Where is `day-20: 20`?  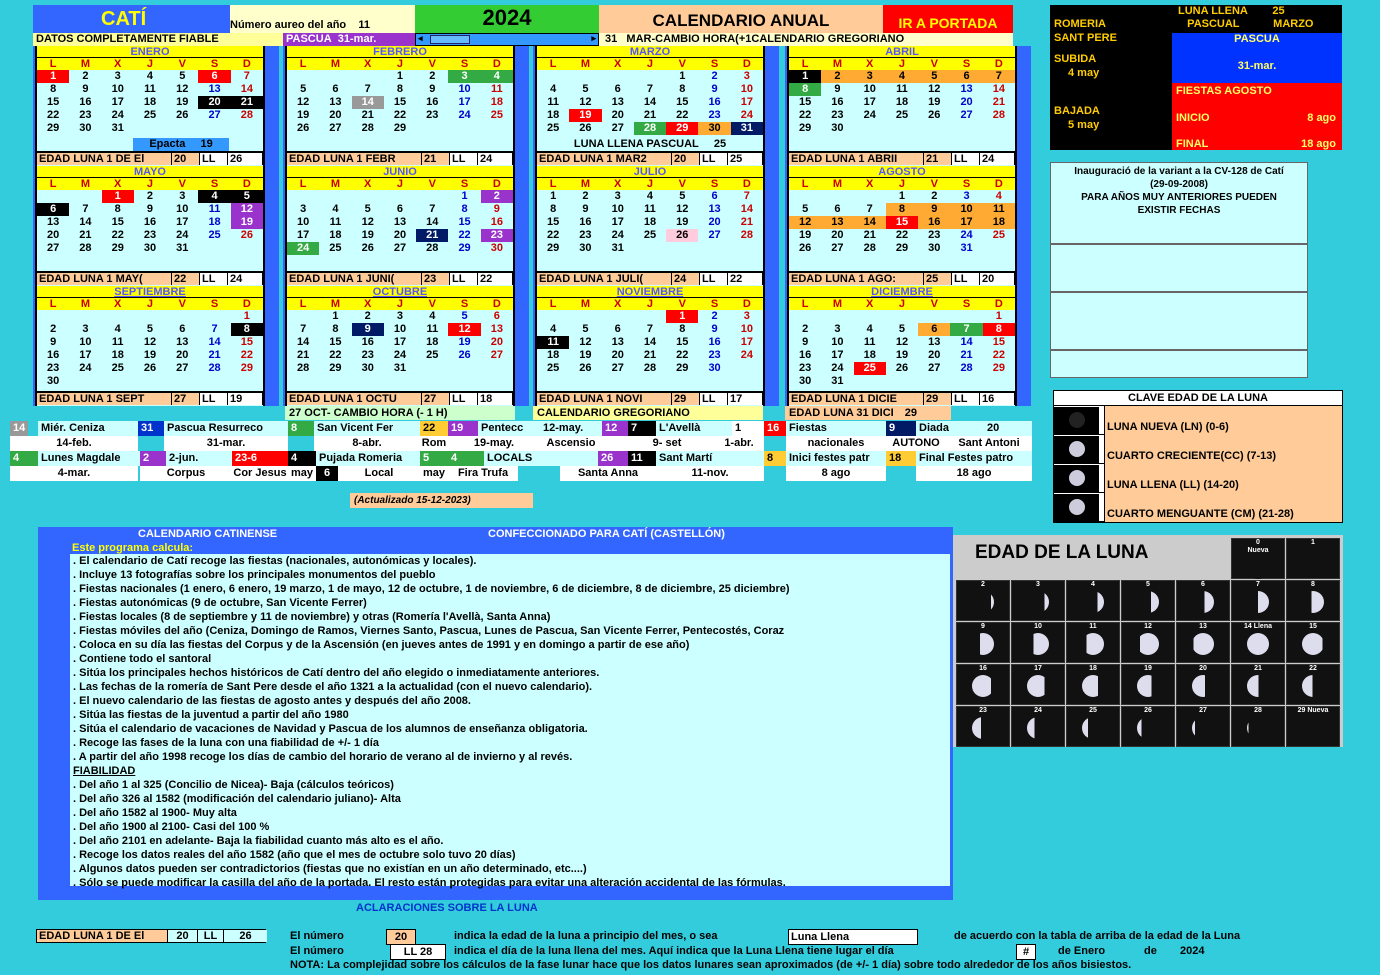
day-20: 20 is located at coordinates (714, 222).